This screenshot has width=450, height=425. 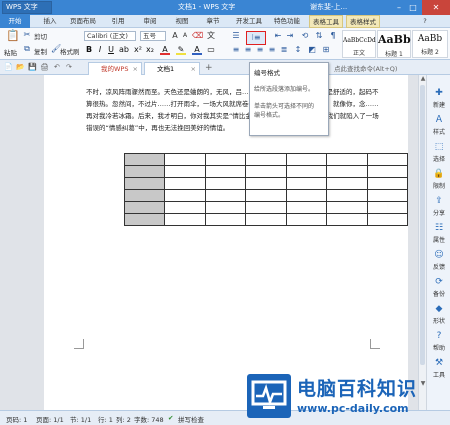 What do you see at coordinates (27, 7) in the screenshot?
I see `app-menu-button: WPS 文字` at bounding box center [27, 7].